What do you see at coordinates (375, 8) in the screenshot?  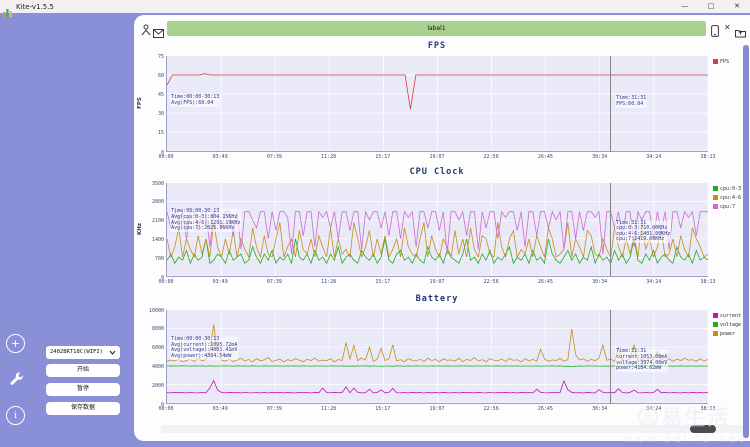 I see `window-titlebar: Kite-v1.5.5 — □ ✕` at bounding box center [375, 8].